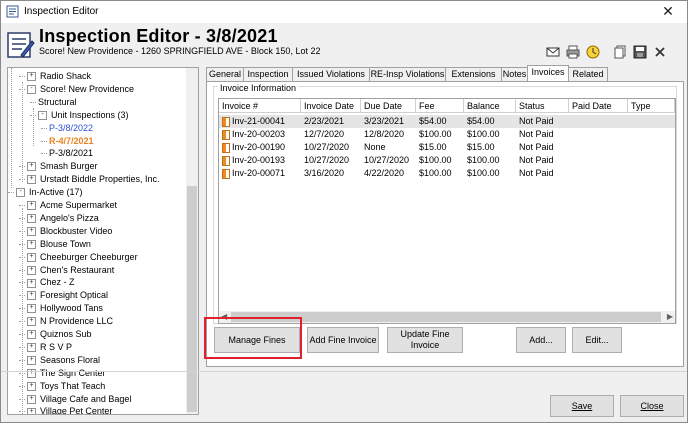  I want to click on tree-item: + Chez - Z, so click(51, 282).